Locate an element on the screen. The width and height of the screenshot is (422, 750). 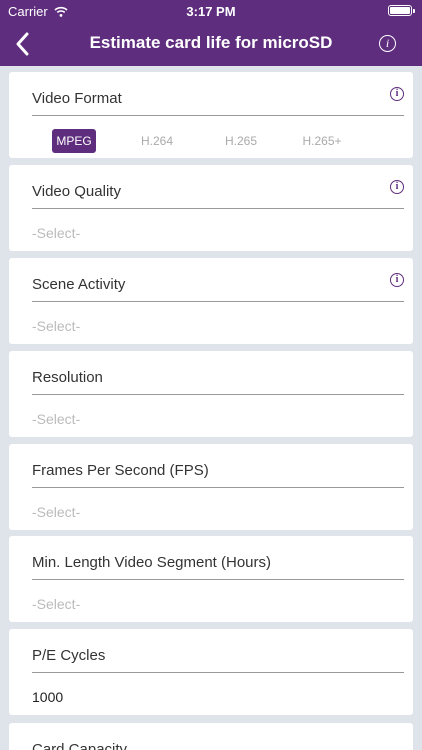
pe-cycles-card: P/E Cycles 1000 is located at coordinates (211, 672).